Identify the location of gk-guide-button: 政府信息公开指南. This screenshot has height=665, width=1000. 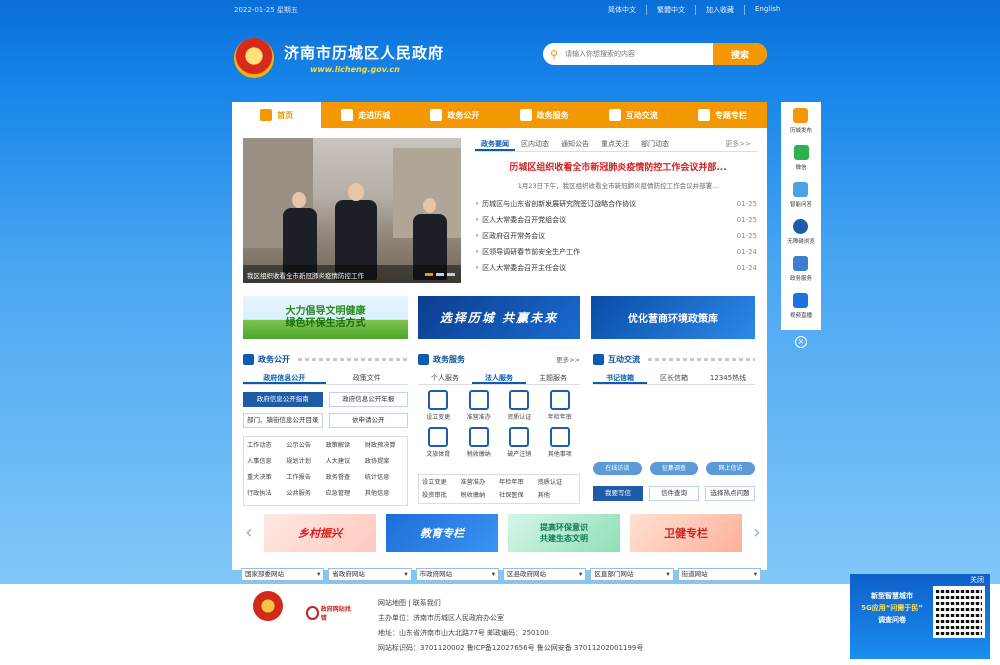
(283, 399).